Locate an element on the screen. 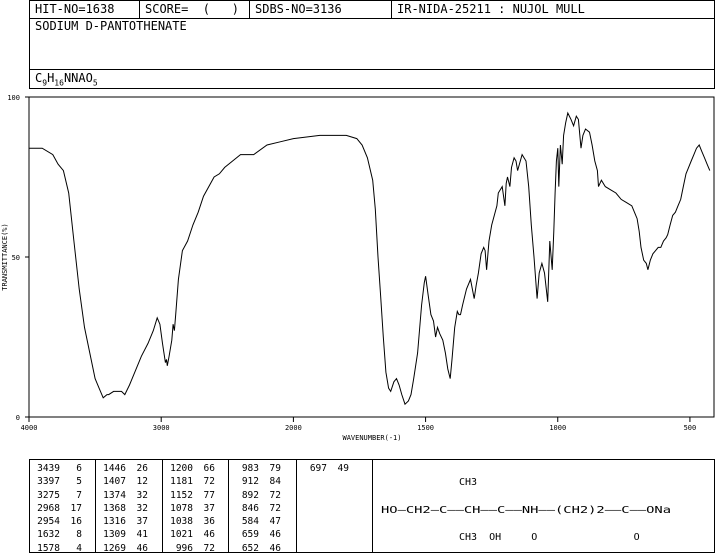 The image size is (715, 556). peak-column: 3439 6 3397 5 3275 7 2968 17 2954 16 1632 8 1578 4 is located at coordinates (63, 507).